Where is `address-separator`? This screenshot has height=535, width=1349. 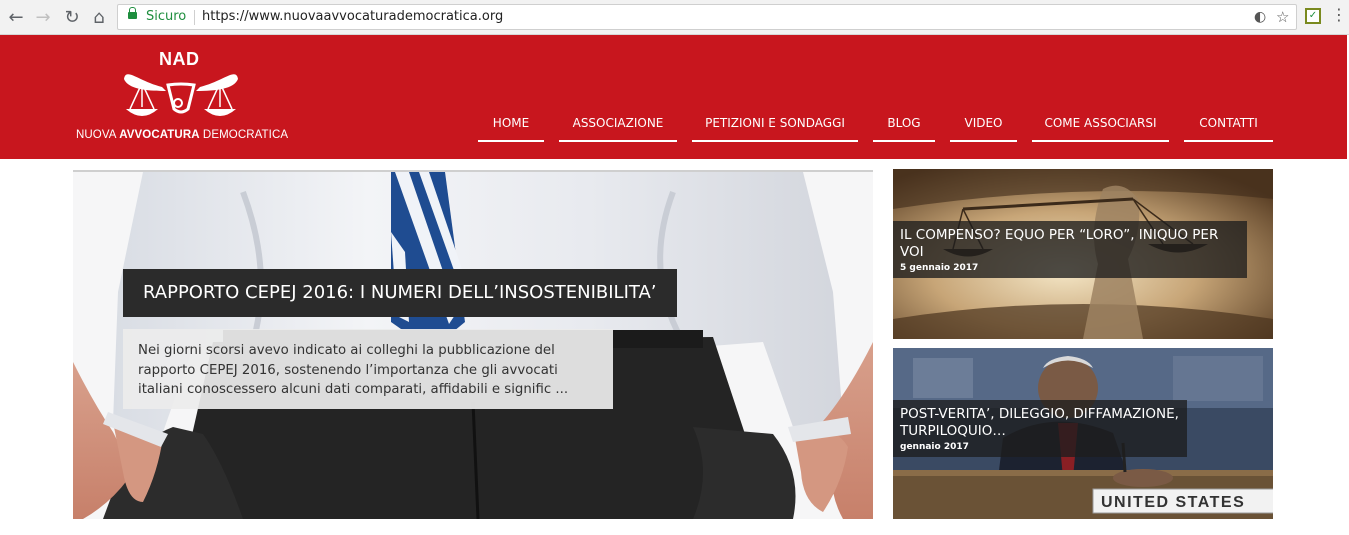
address-separator is located at coordinates (194, 17).